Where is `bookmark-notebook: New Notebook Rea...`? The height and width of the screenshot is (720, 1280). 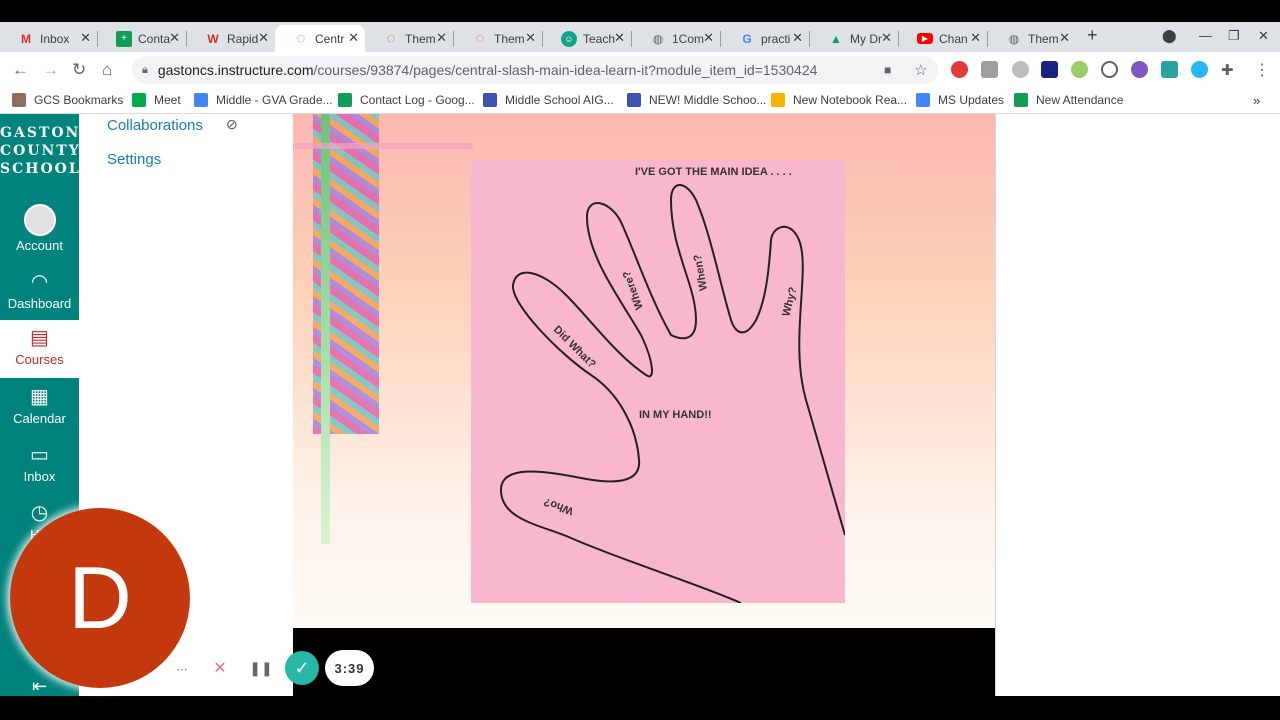
bookmark-notebook: New Notebook Rea... is located at coordinates (839, 100).